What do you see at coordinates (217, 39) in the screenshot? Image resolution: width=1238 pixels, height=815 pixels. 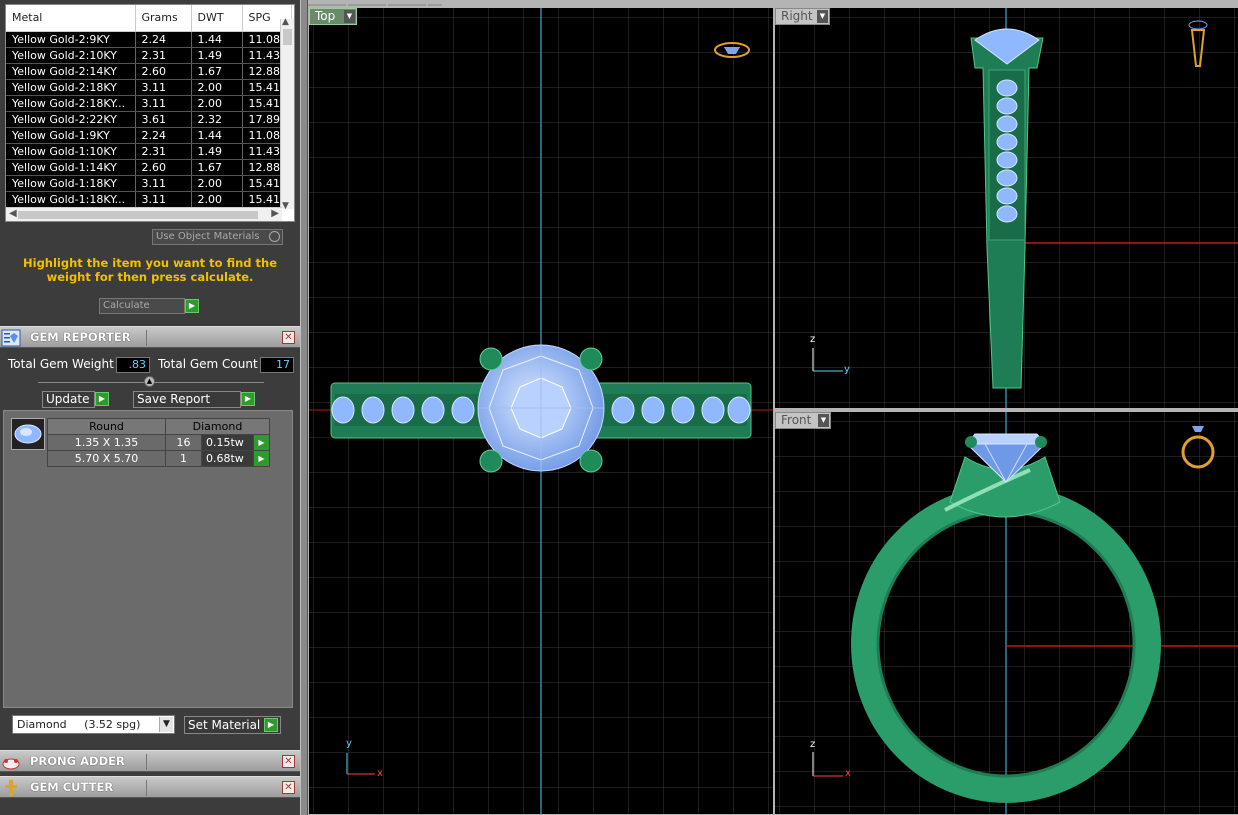 I see `cell-dwt: 1.44` at bounding box center [217, 39].